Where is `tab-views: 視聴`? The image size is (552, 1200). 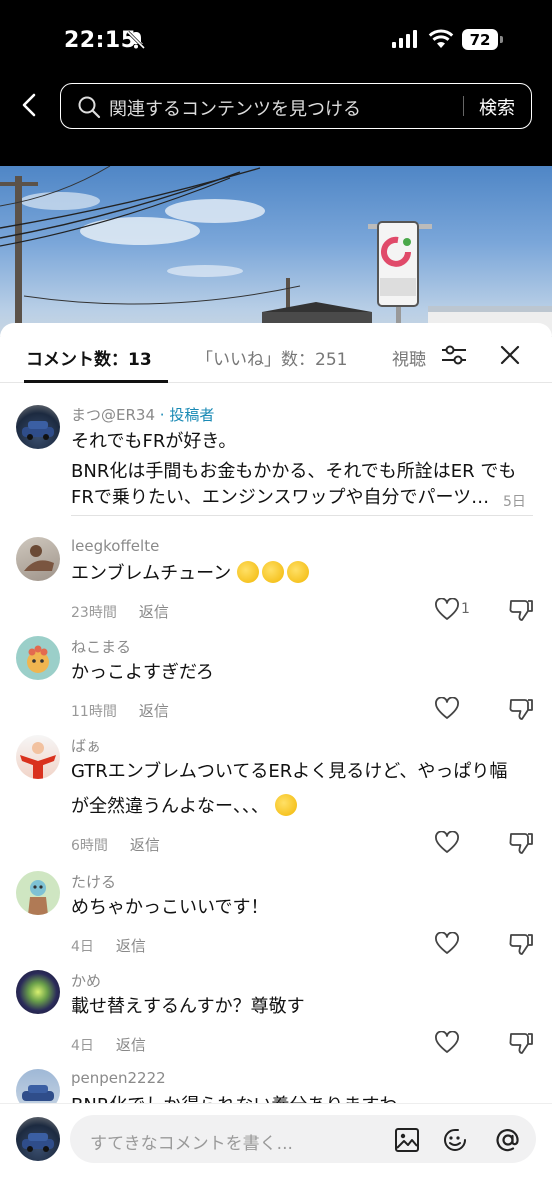 tab-views: 視聴 is located at coordinates (409, 357).